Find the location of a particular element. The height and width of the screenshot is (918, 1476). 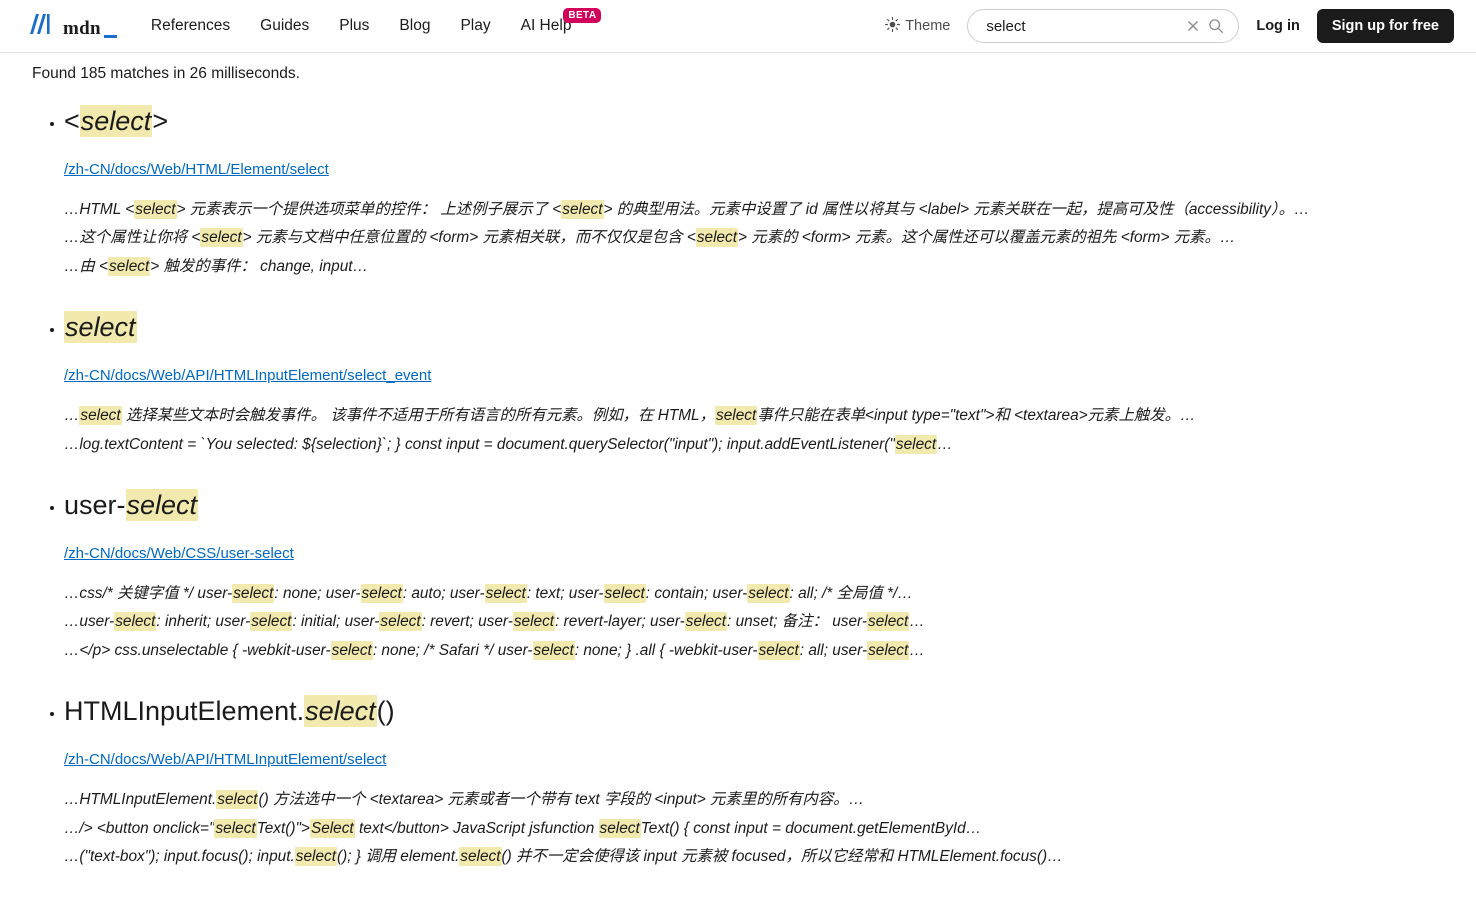

text-run: > 元素表示一个提供选项菜单的控件： 上述例子展示了 < is located at coordinates (369, 209).